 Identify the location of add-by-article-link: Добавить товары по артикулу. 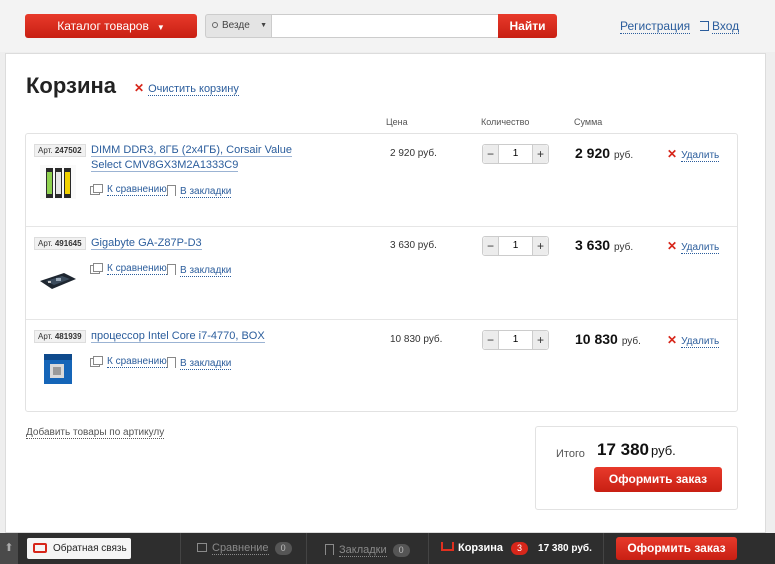
(95, 433).